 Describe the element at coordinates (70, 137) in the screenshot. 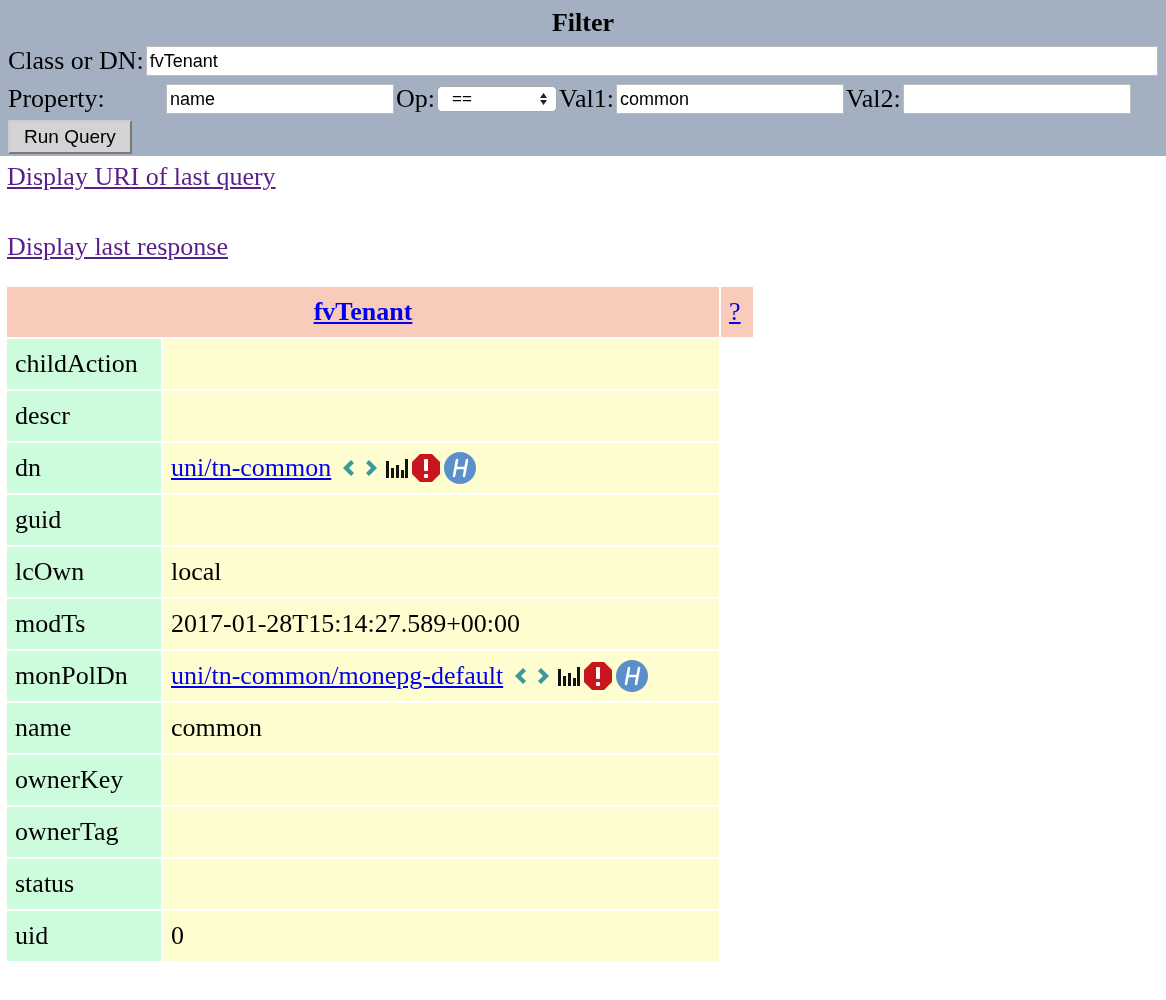

I see `run-query-button: Run Query` at that location.